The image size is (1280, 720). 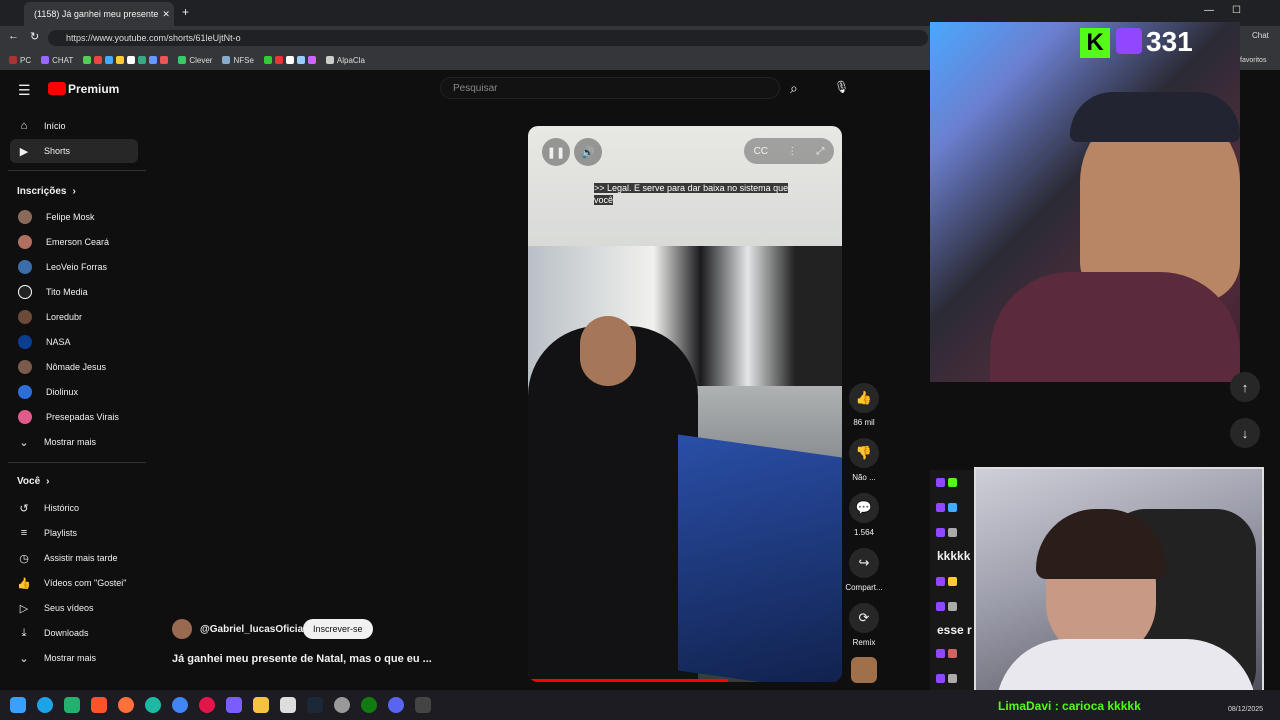 What do you see at coordinates (74, 583) in the screenshot?
I see `sidebar-item-liked: 👍 Vídeos com "Gostei"` at bounding box center [74, 583].